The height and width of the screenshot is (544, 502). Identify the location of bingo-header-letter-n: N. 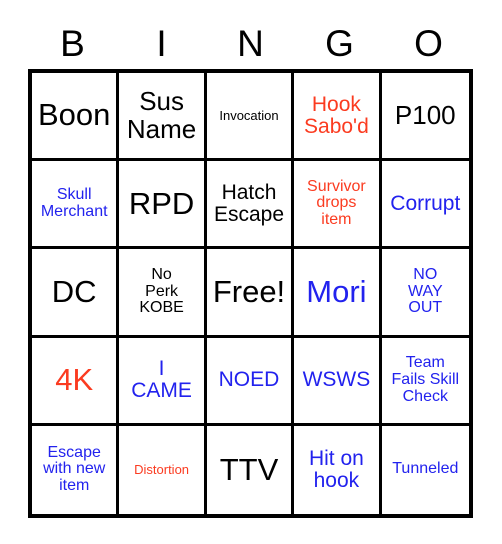
(250, 43).